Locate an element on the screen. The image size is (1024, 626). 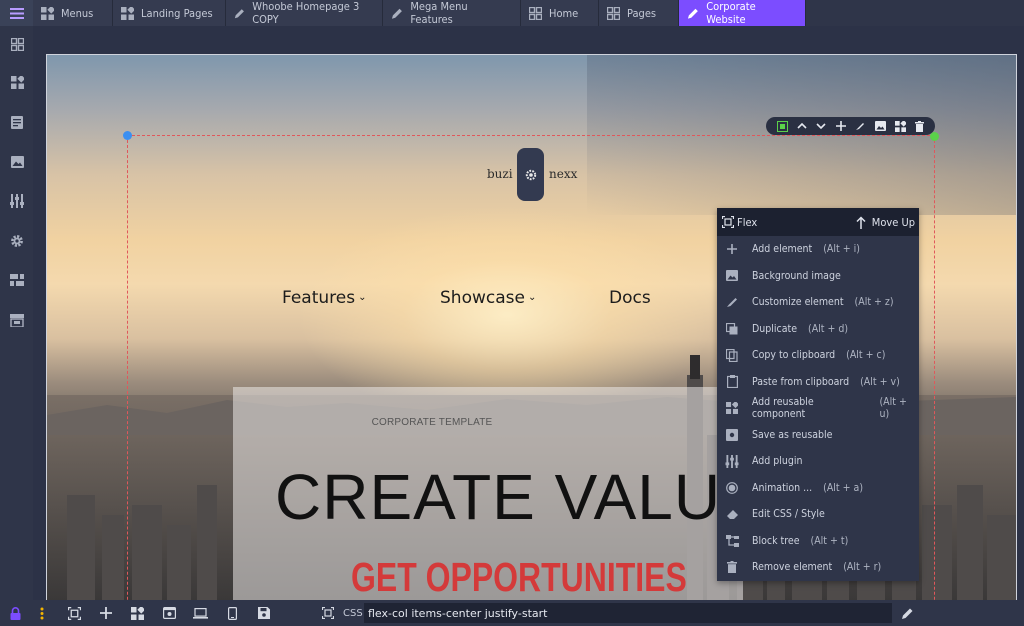
menu-item-block-tree: Block tree (Alt + t) is located at coordinates (818, 541).